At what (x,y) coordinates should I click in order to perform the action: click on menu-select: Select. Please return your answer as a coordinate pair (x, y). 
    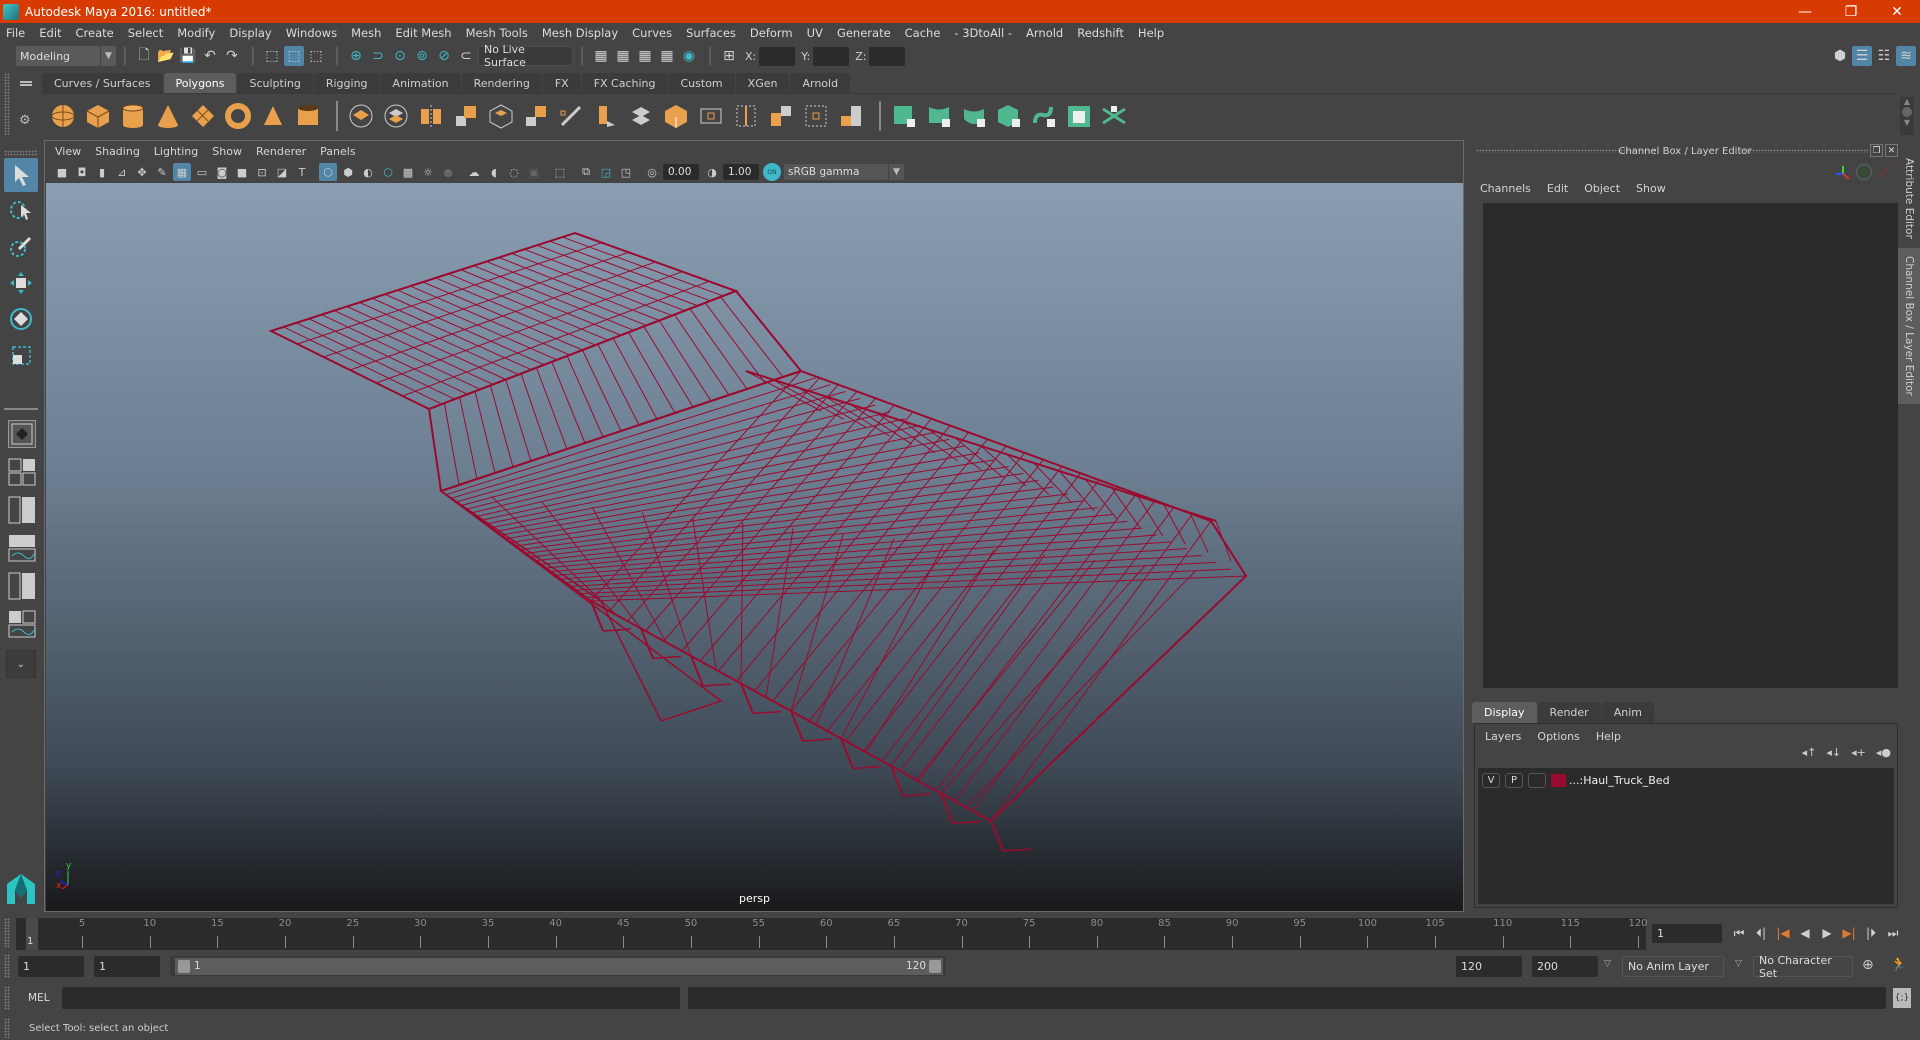
    Looking at the image, I should click on (145, 33).